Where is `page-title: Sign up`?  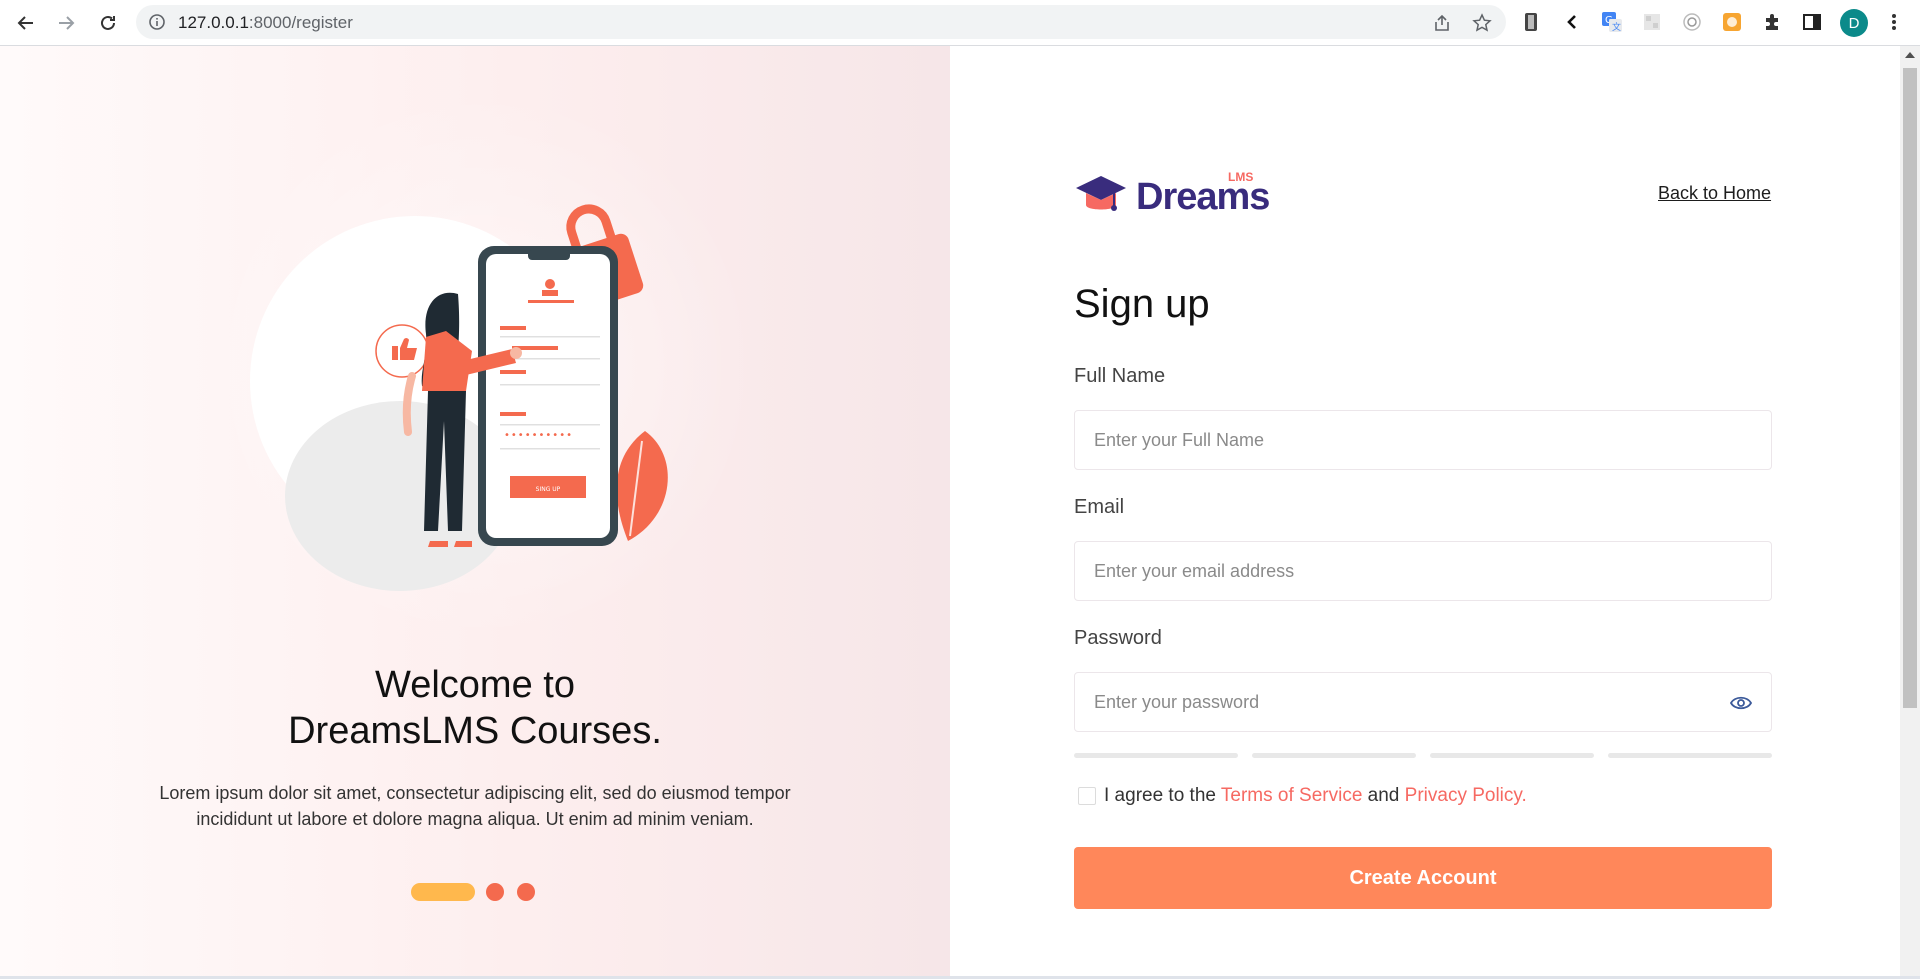 page-title: Sign up is located at coordinates (1142, 304).